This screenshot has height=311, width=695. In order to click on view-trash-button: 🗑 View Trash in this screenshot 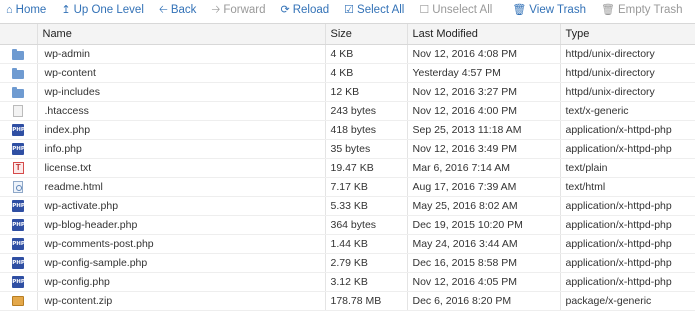, I will do `click(549, 10)`.